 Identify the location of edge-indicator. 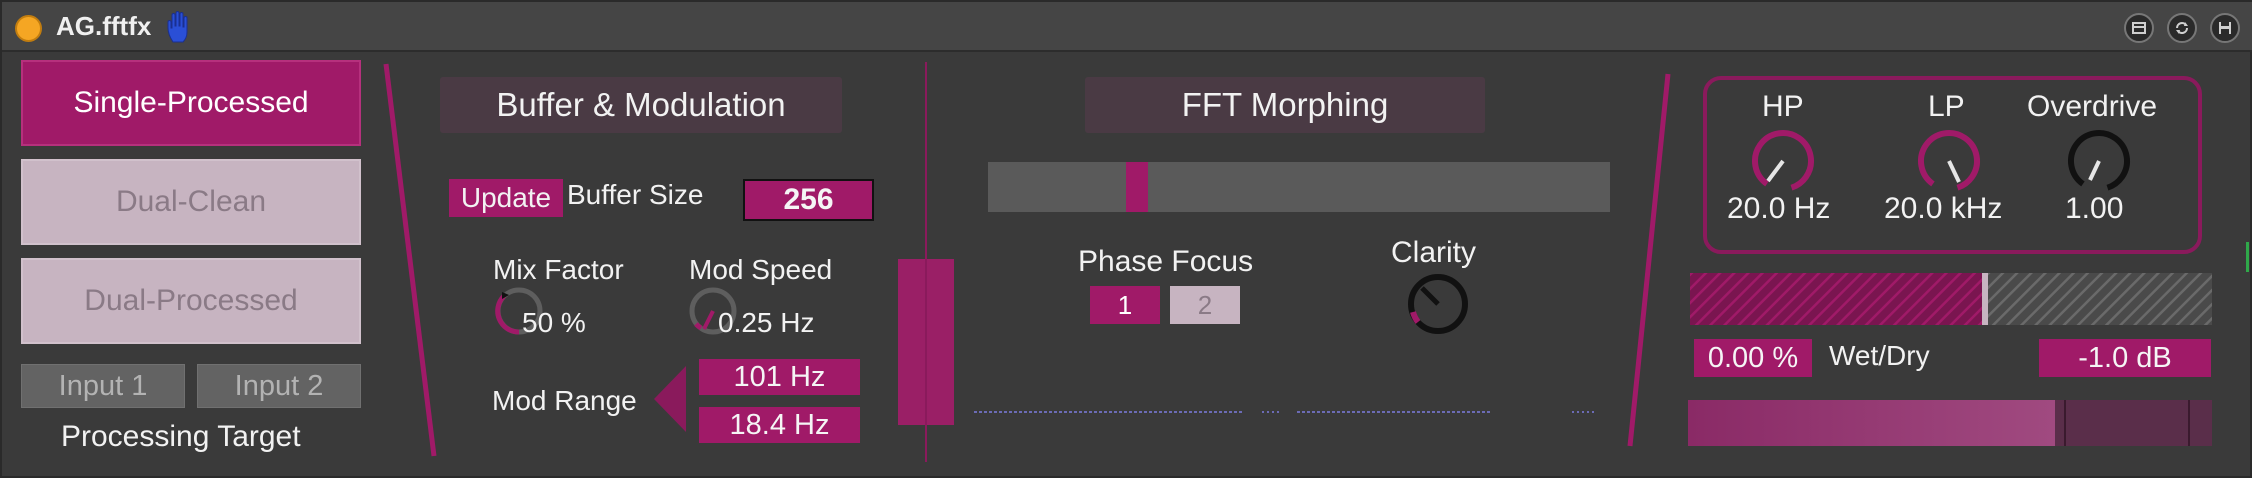
(2247, 257).